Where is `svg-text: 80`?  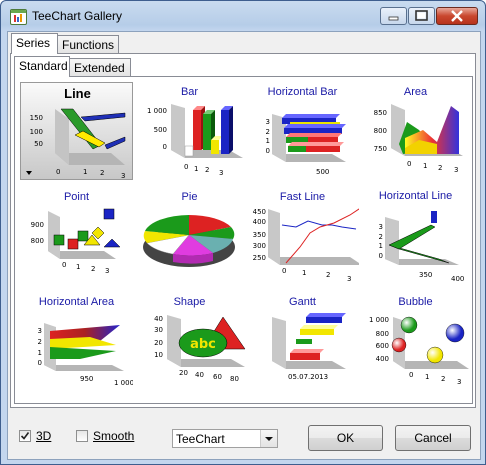 svg-text: 80 is located at coordinates (234, 379).